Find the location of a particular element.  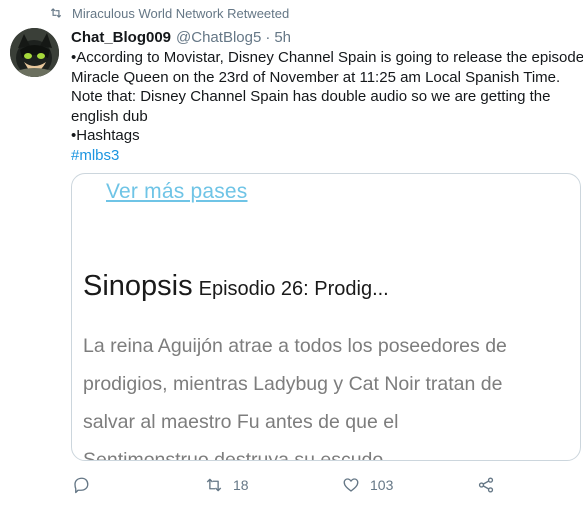

heart-icon is located at coordinates (351, 485).